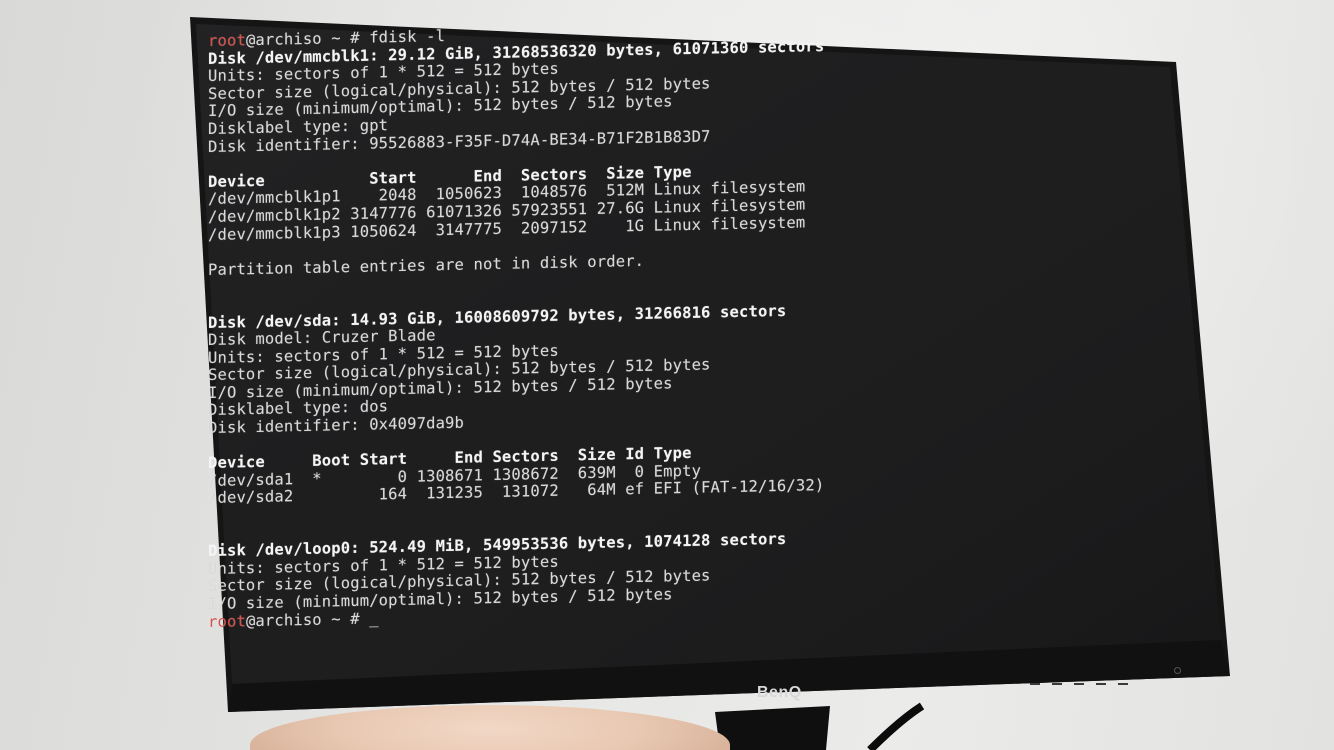  I want to click on monitor-cable, so click(896, 726).